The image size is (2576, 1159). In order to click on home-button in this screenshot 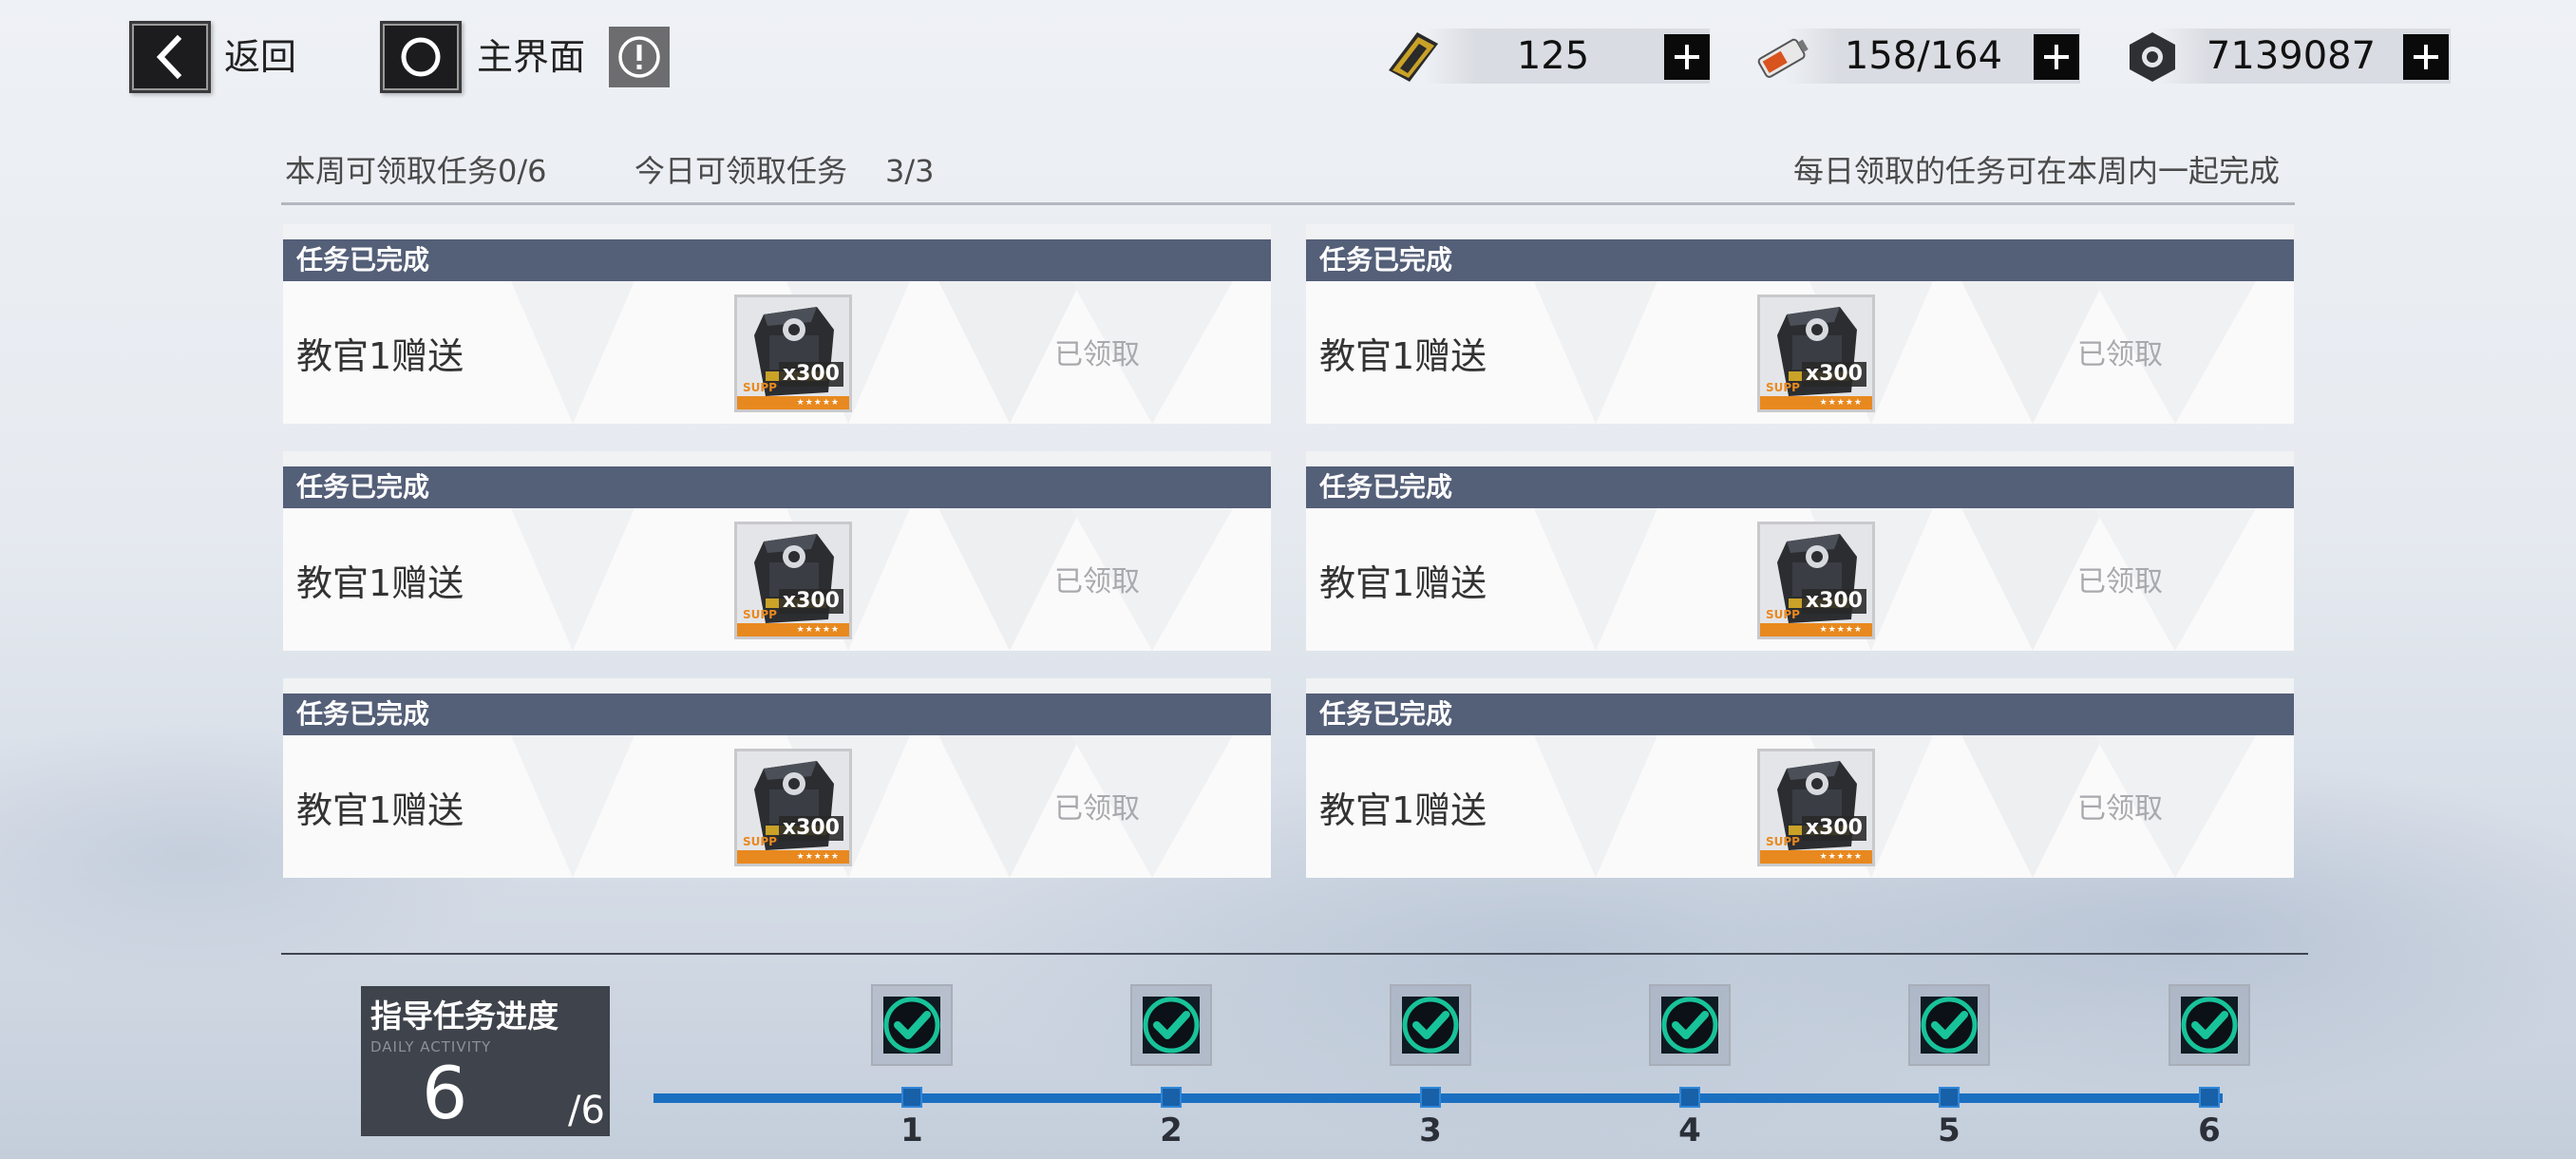, I will do `click(421, 57)`.